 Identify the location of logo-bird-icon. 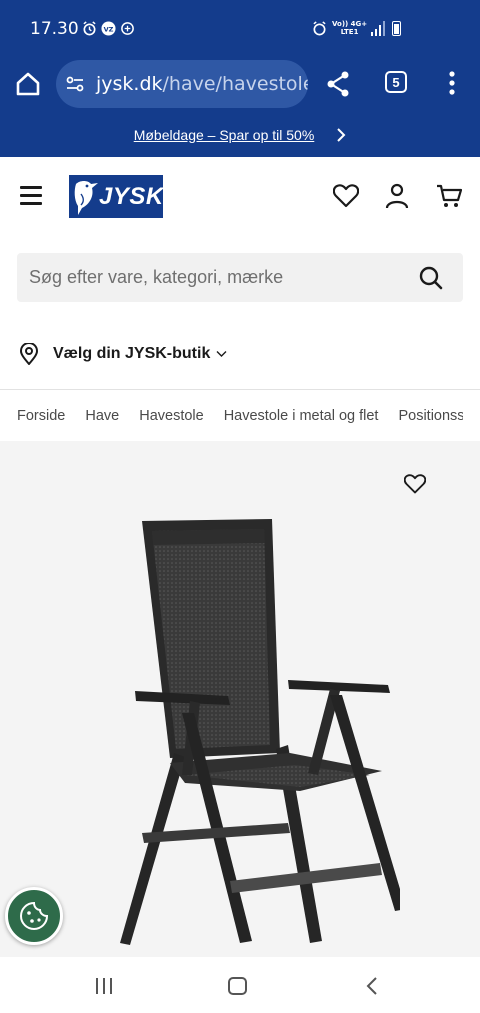
(86, 198).